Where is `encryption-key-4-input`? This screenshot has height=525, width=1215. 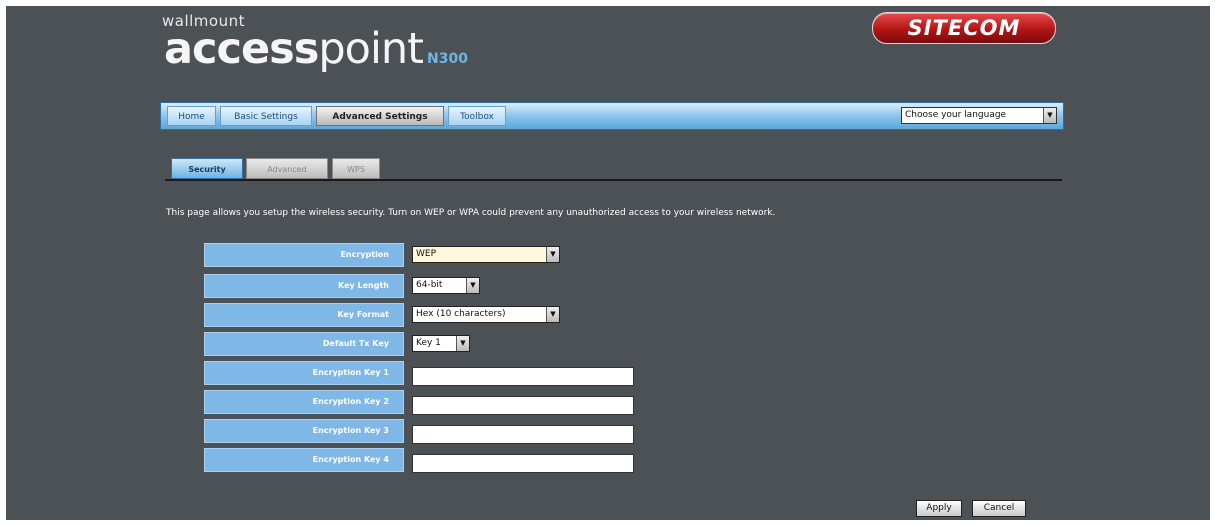
encryption-key-4-input is located at coordinates (523, 463).